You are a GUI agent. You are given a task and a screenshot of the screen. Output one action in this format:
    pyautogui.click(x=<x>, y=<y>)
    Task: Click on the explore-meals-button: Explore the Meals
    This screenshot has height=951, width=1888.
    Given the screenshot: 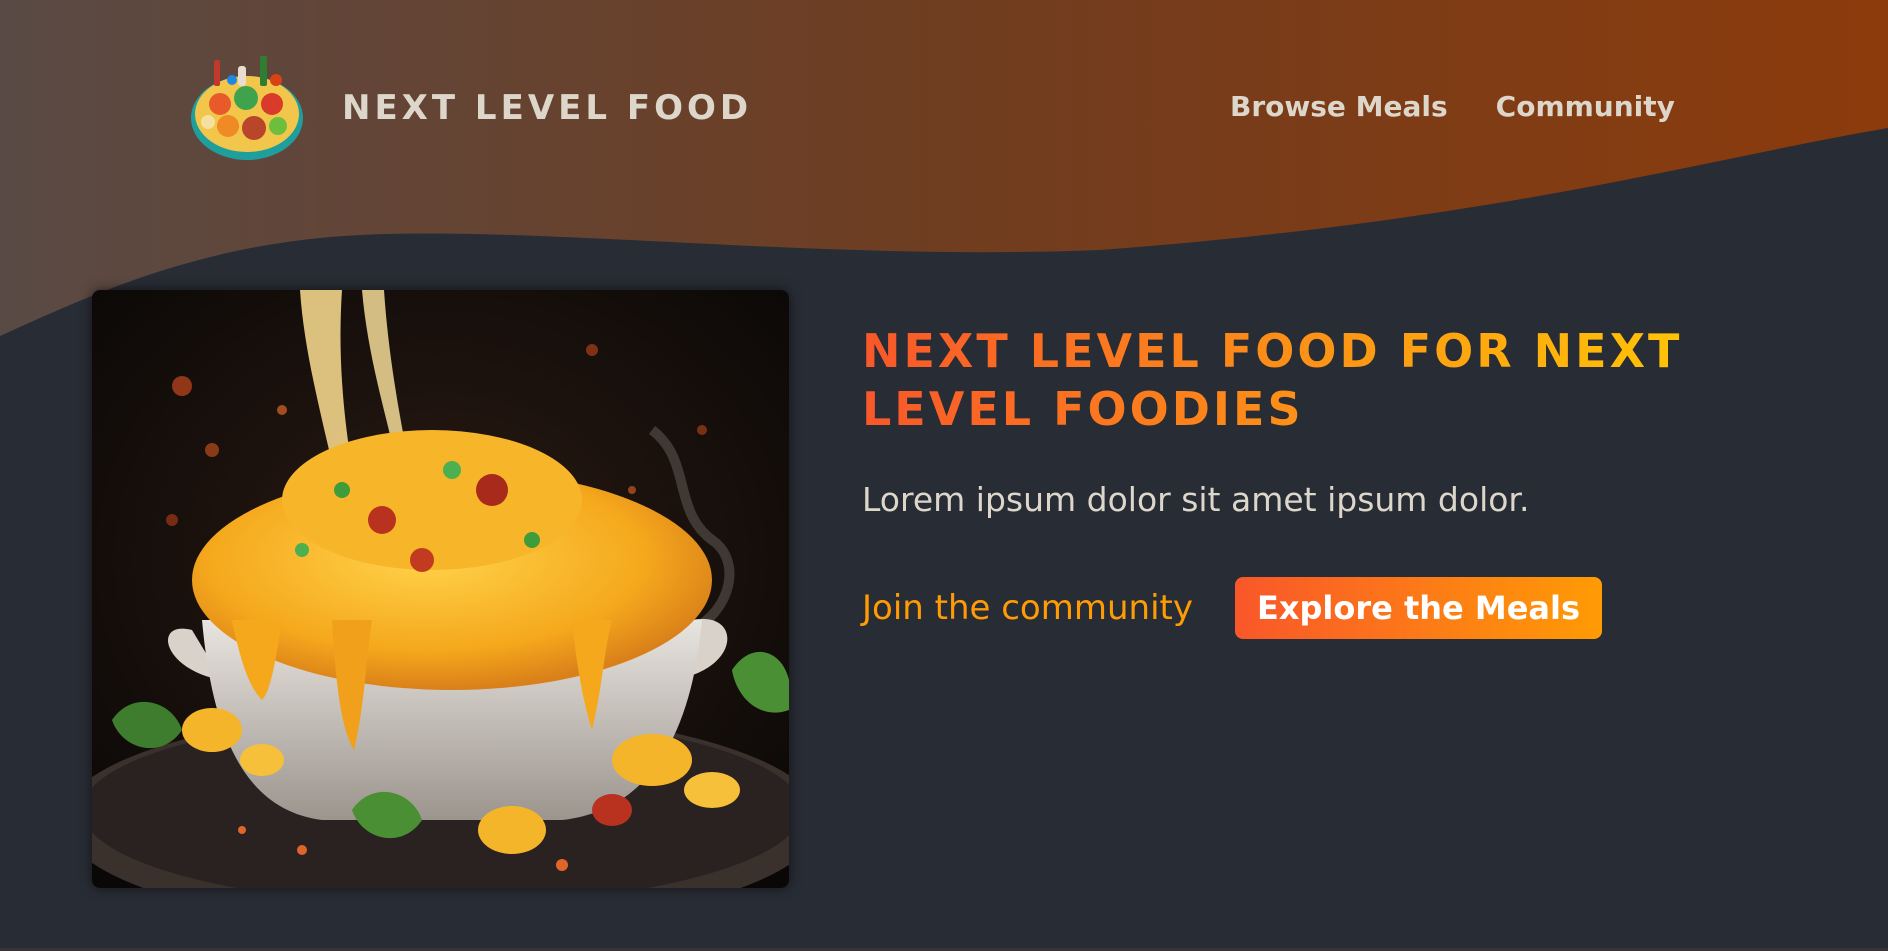 What is the action you would take?
    pyautogui.click(x=1418, y=608)
    